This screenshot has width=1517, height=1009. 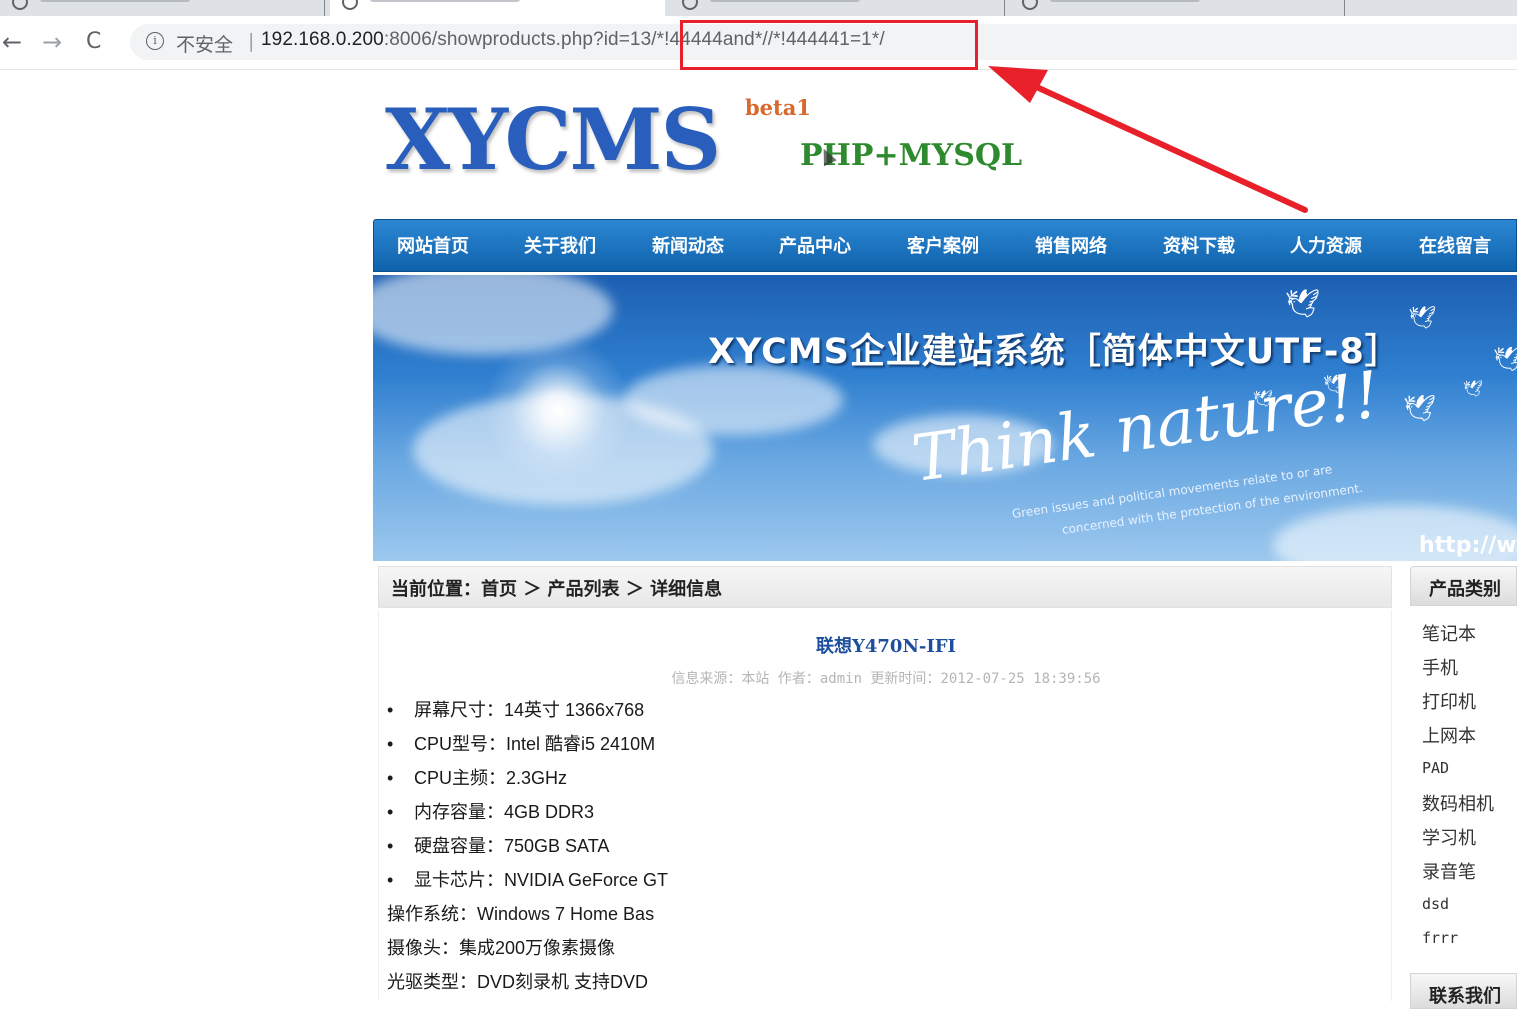 What do you see at coordinates (204, 43) in the screenshot?
I see `security-label: 不安全` at bounding box center [204, 43].